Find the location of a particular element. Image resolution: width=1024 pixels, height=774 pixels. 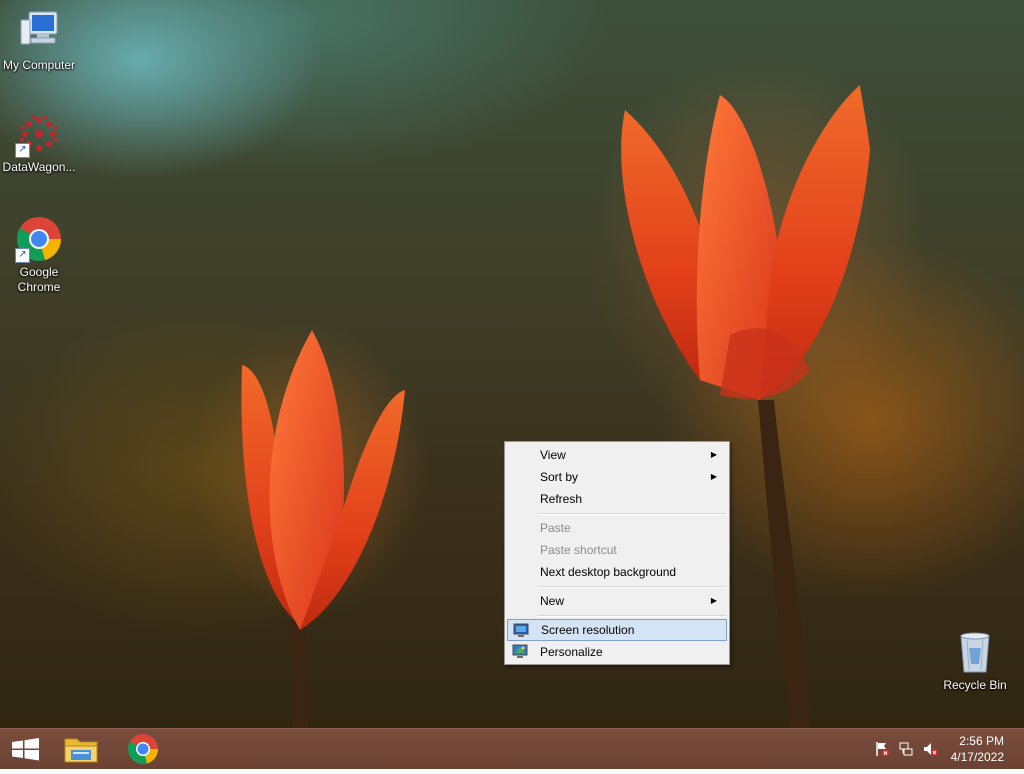

desktop-icon-label: Google Chrome is located at coordinates (39, 279).